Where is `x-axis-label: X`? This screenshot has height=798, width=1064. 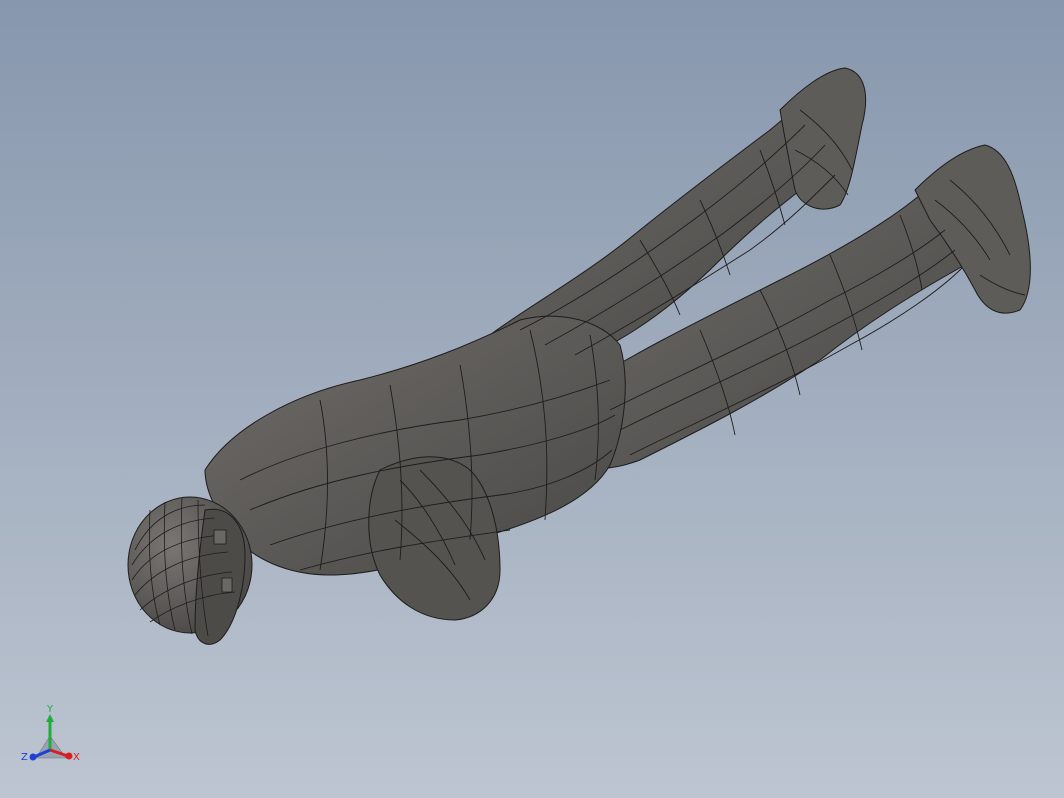
x-axis-label: X is located at coordinates (76, 757).